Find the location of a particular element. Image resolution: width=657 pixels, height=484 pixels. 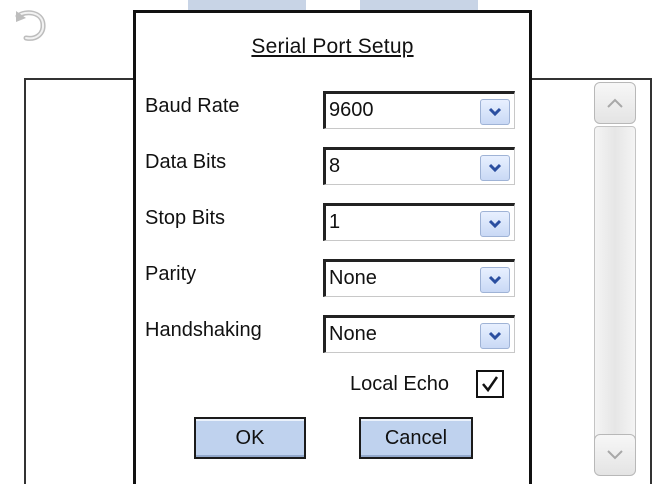

baud-rate-value: 9600 is located at coordinates (351, 110).